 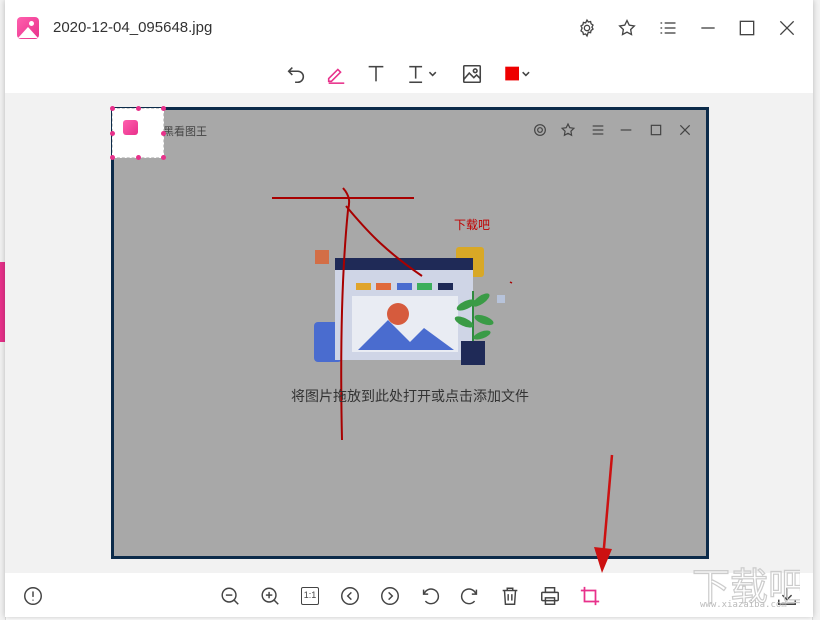 I want to click on rotate-right-button, so click(x=470, y=596).